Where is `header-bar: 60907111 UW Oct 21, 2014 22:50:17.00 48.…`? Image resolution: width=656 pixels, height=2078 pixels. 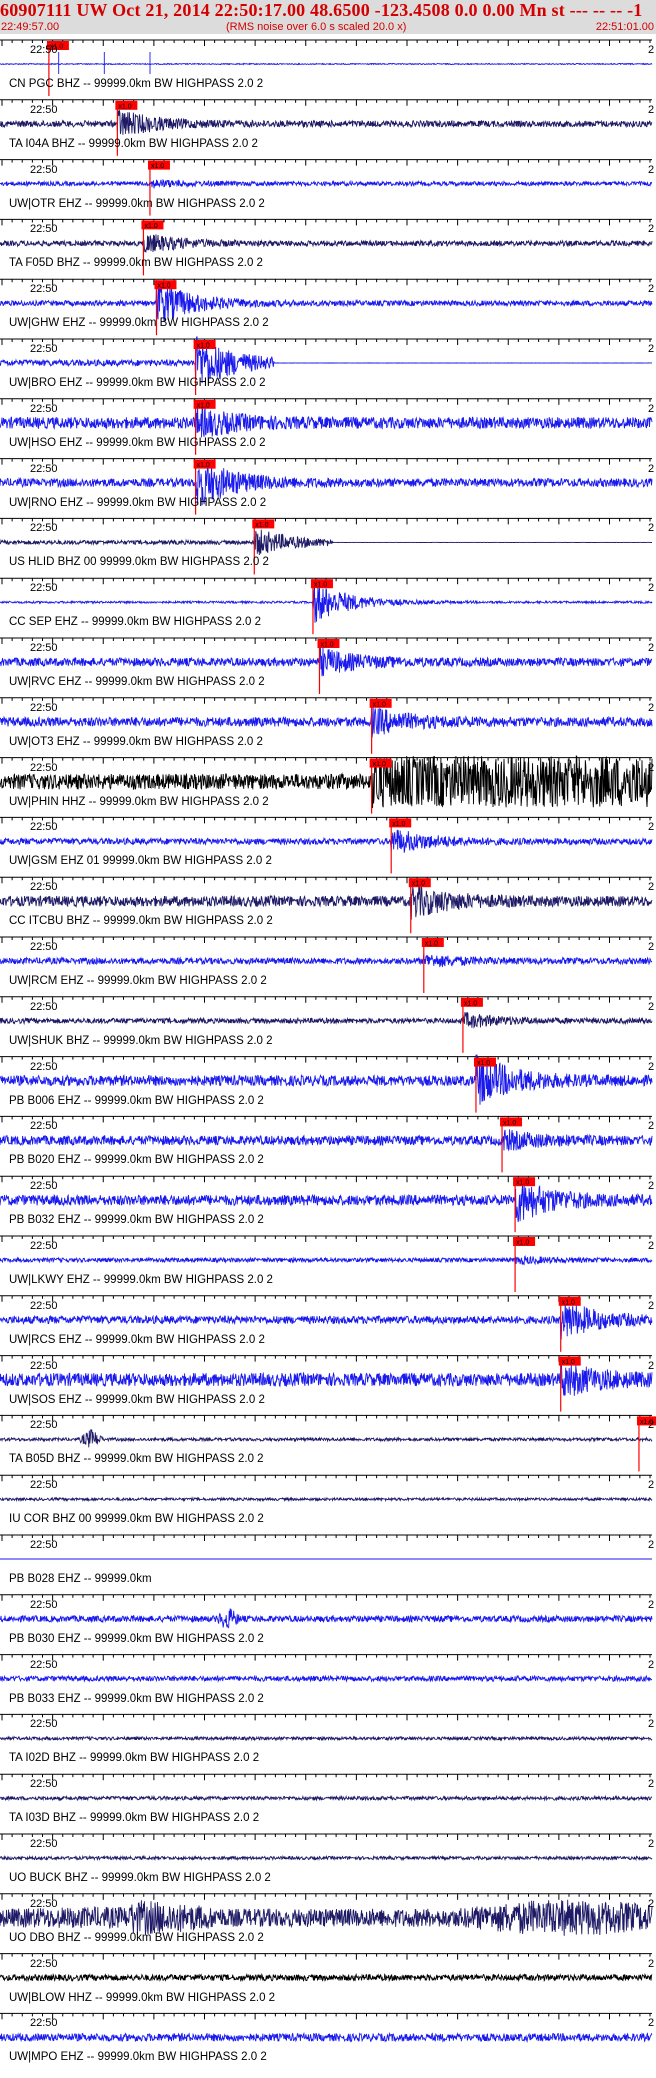
header-bar: 60907111 UW Oct 21, 2014 22:50:17.00 48.… is located at coordinates (328, 17).